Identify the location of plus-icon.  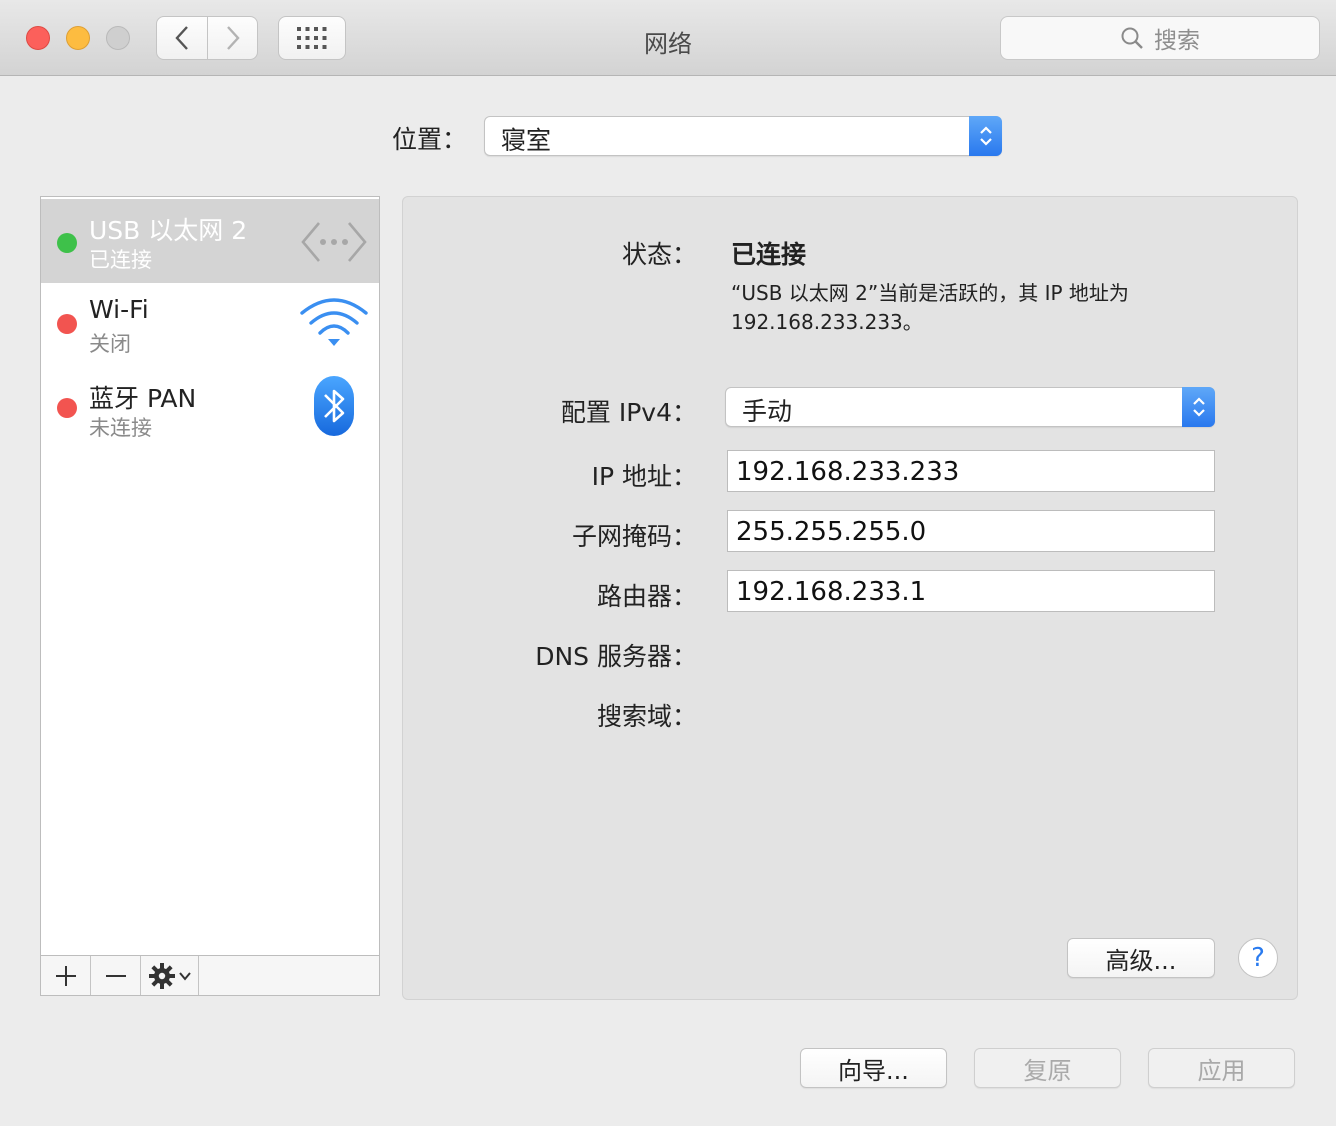
(65, 975).